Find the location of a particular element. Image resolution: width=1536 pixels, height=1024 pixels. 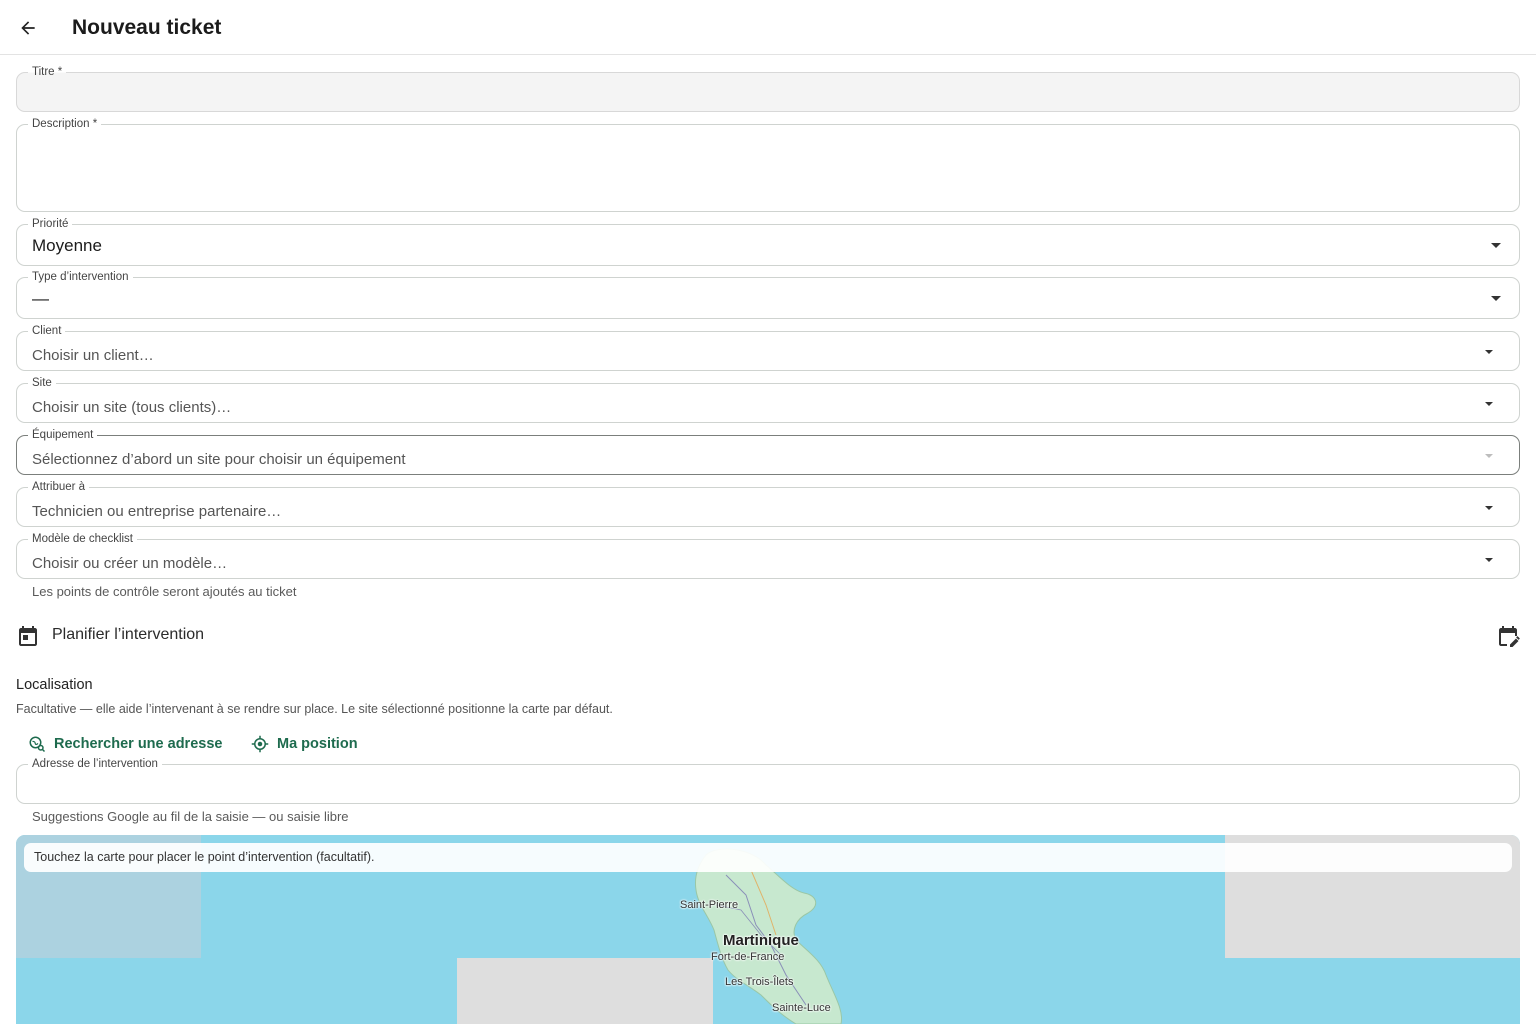

address-input-label: Adresse de l’intervention is located at coordinates (95, 764).